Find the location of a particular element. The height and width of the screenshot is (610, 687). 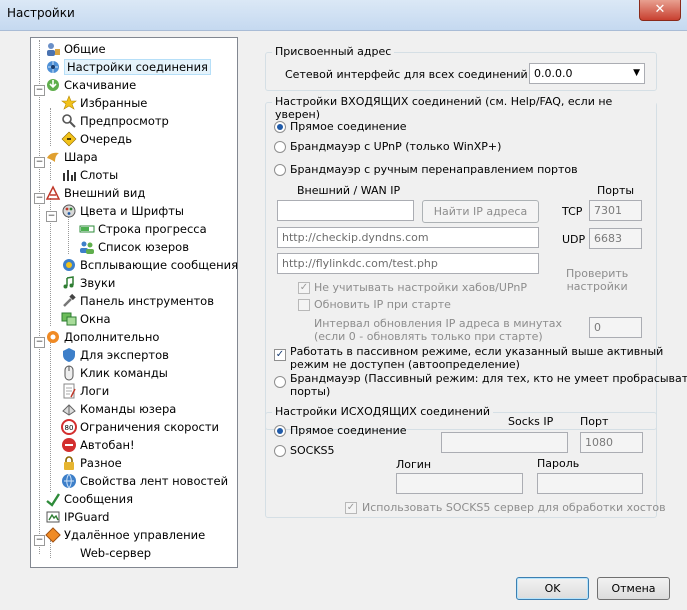

password-label: Пароль is located at coordinates (558, 463).